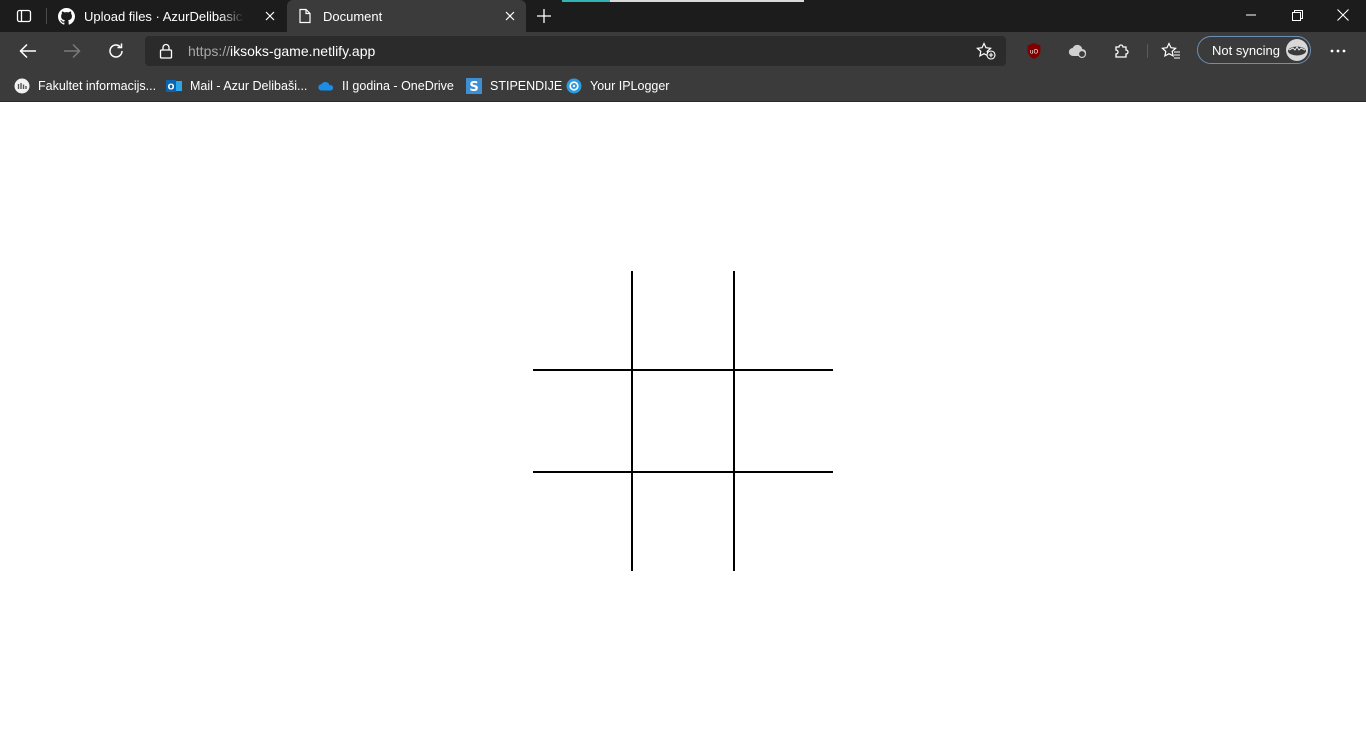 This screenshot has width=1366, height=738. I want to click on browser-toolbar: https://iksoks-game.netlify.app uO, so click(683, 51).